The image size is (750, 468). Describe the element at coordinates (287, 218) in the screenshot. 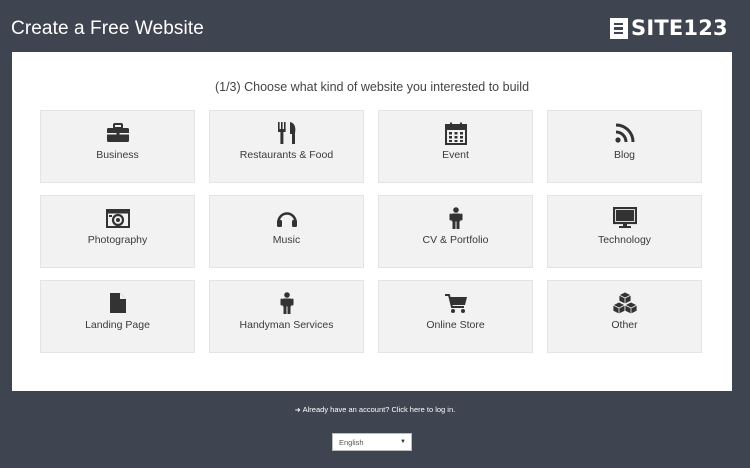

I see `headphones-icon` at that location.